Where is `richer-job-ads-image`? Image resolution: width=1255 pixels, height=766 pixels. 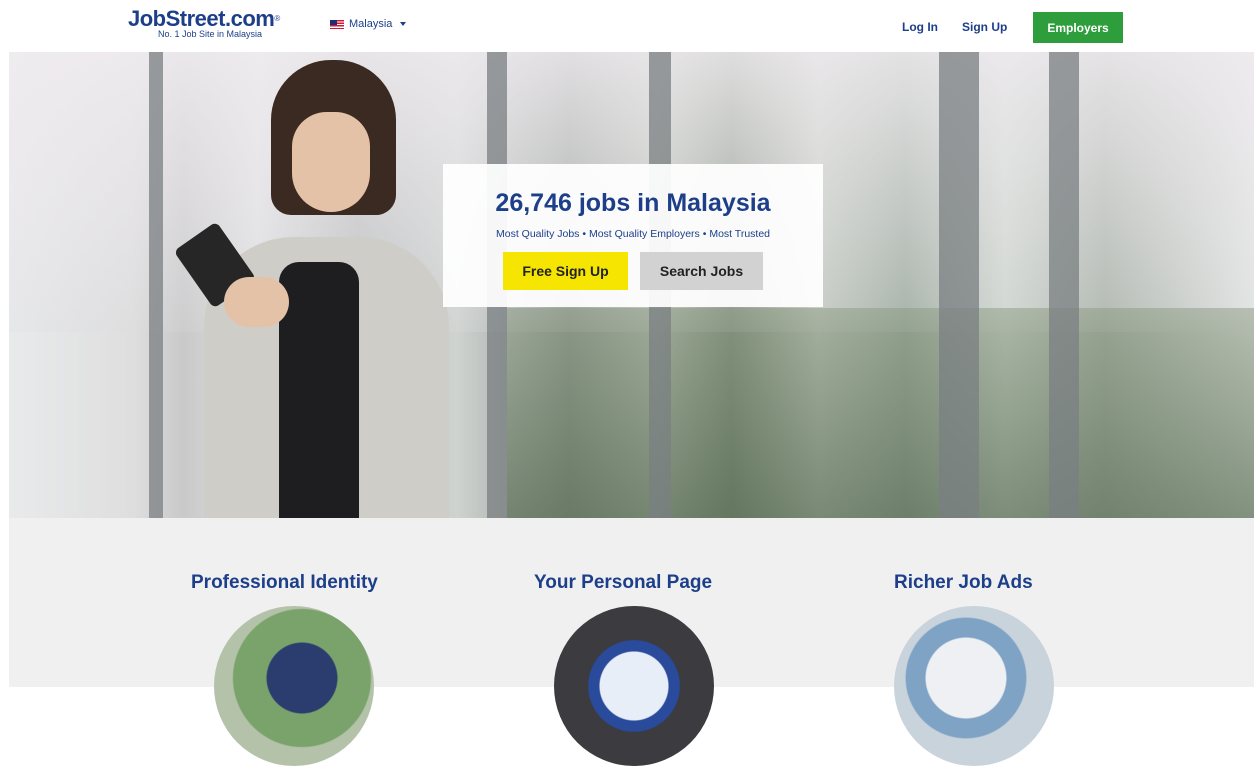 richer-job-ads-image is located at coordinates (974, 686).